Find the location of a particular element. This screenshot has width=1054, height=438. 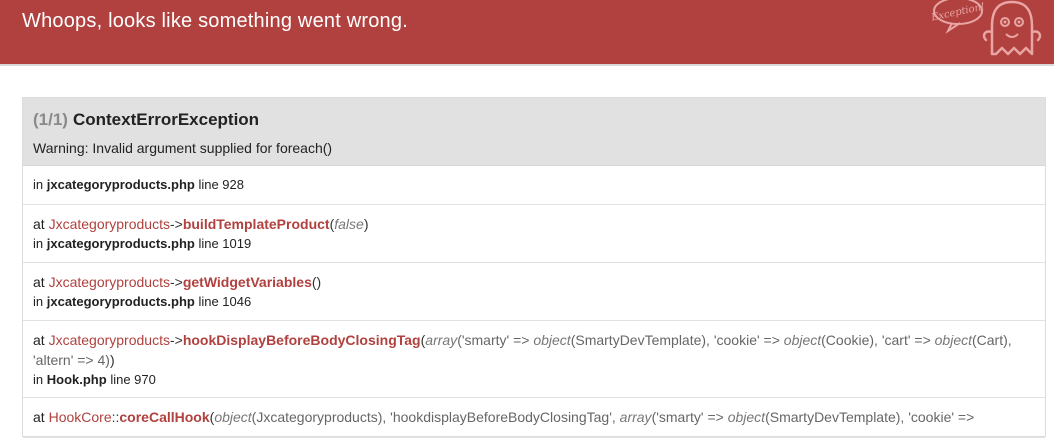

trace-line: line 1046 is located at coordinates (225, 301).